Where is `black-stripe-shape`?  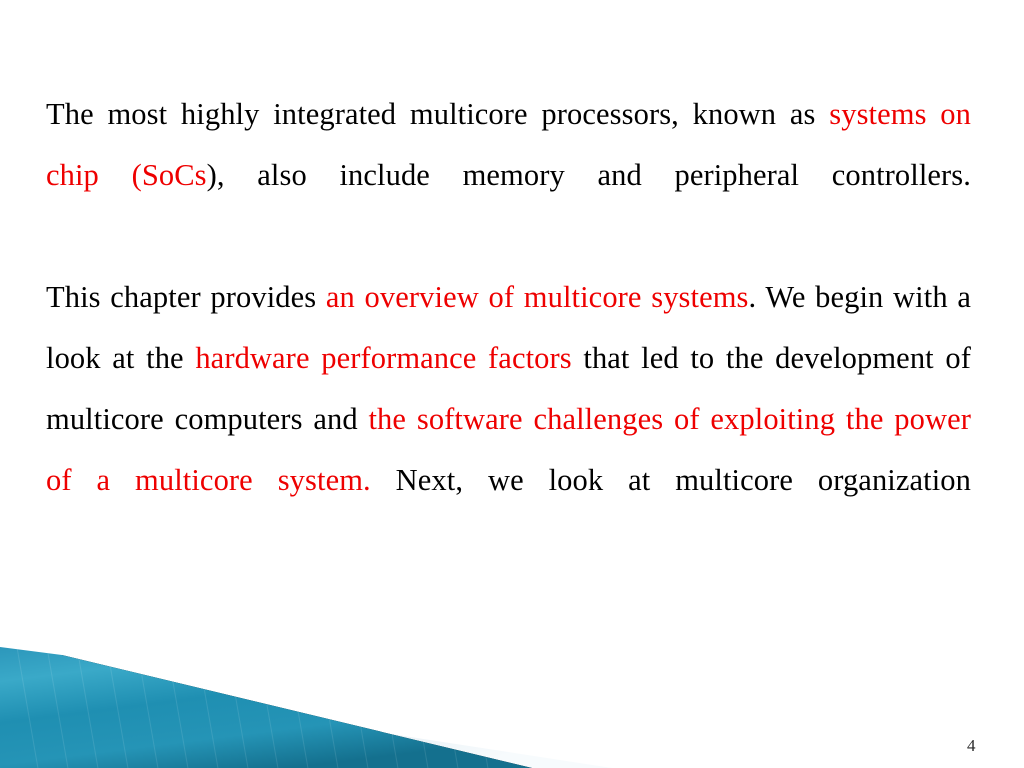
black-stripe-shape is located at coordinates (283, 711).